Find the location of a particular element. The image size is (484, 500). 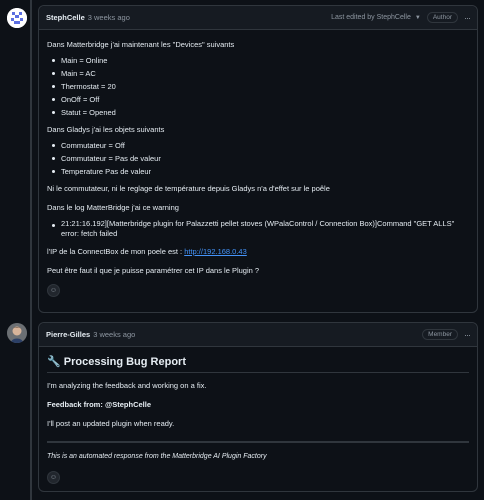

triangle-down-icon: ▼ is located at coordinates (418, 18).